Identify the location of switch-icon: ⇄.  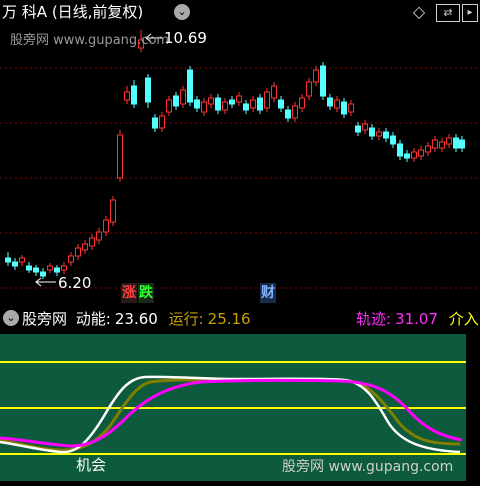
(448, 13).